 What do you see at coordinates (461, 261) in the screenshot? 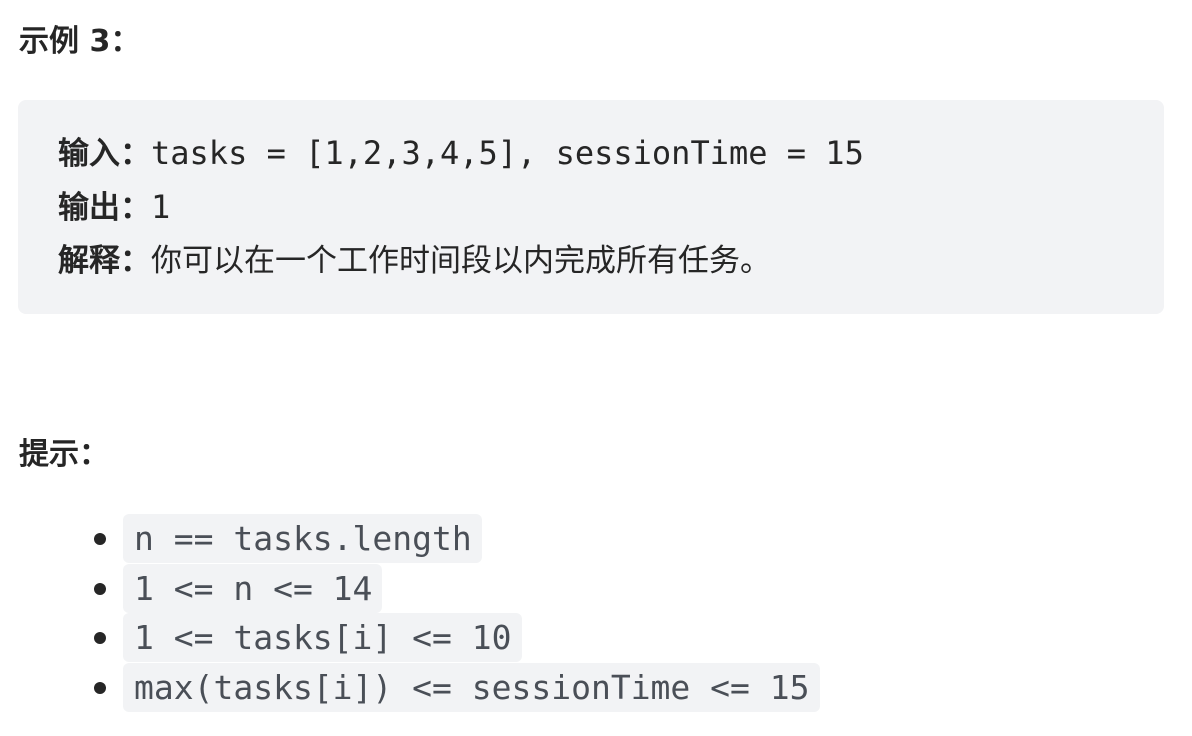
I see `explanation-value: 你可以在一个工作时间段以内完成所有任务。` at bounding box center [461, 261].